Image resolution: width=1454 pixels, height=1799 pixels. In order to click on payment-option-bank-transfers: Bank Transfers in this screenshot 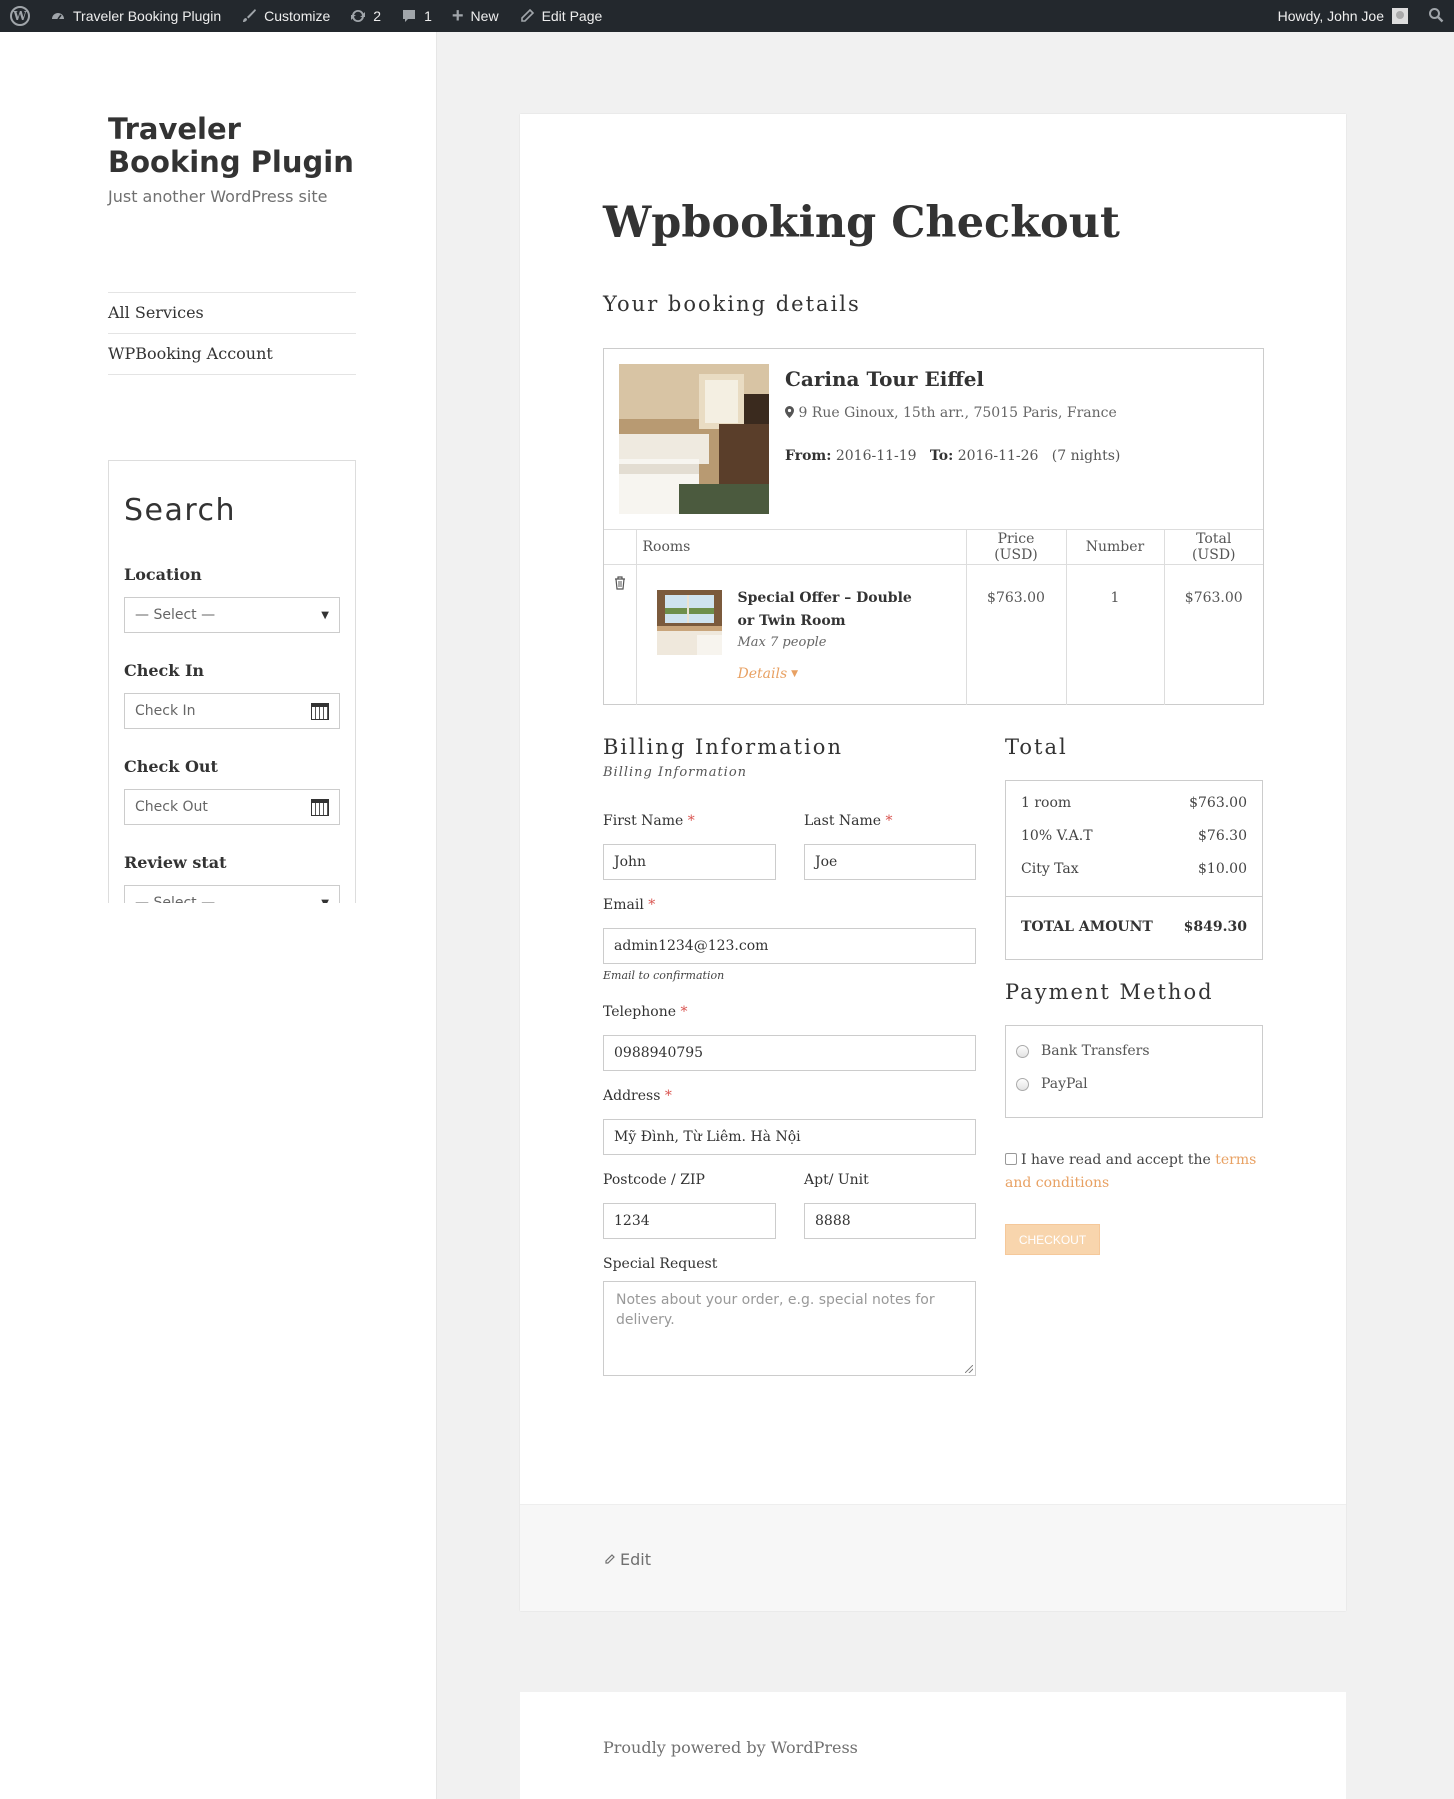, I will do `click(1083, 1051)`.